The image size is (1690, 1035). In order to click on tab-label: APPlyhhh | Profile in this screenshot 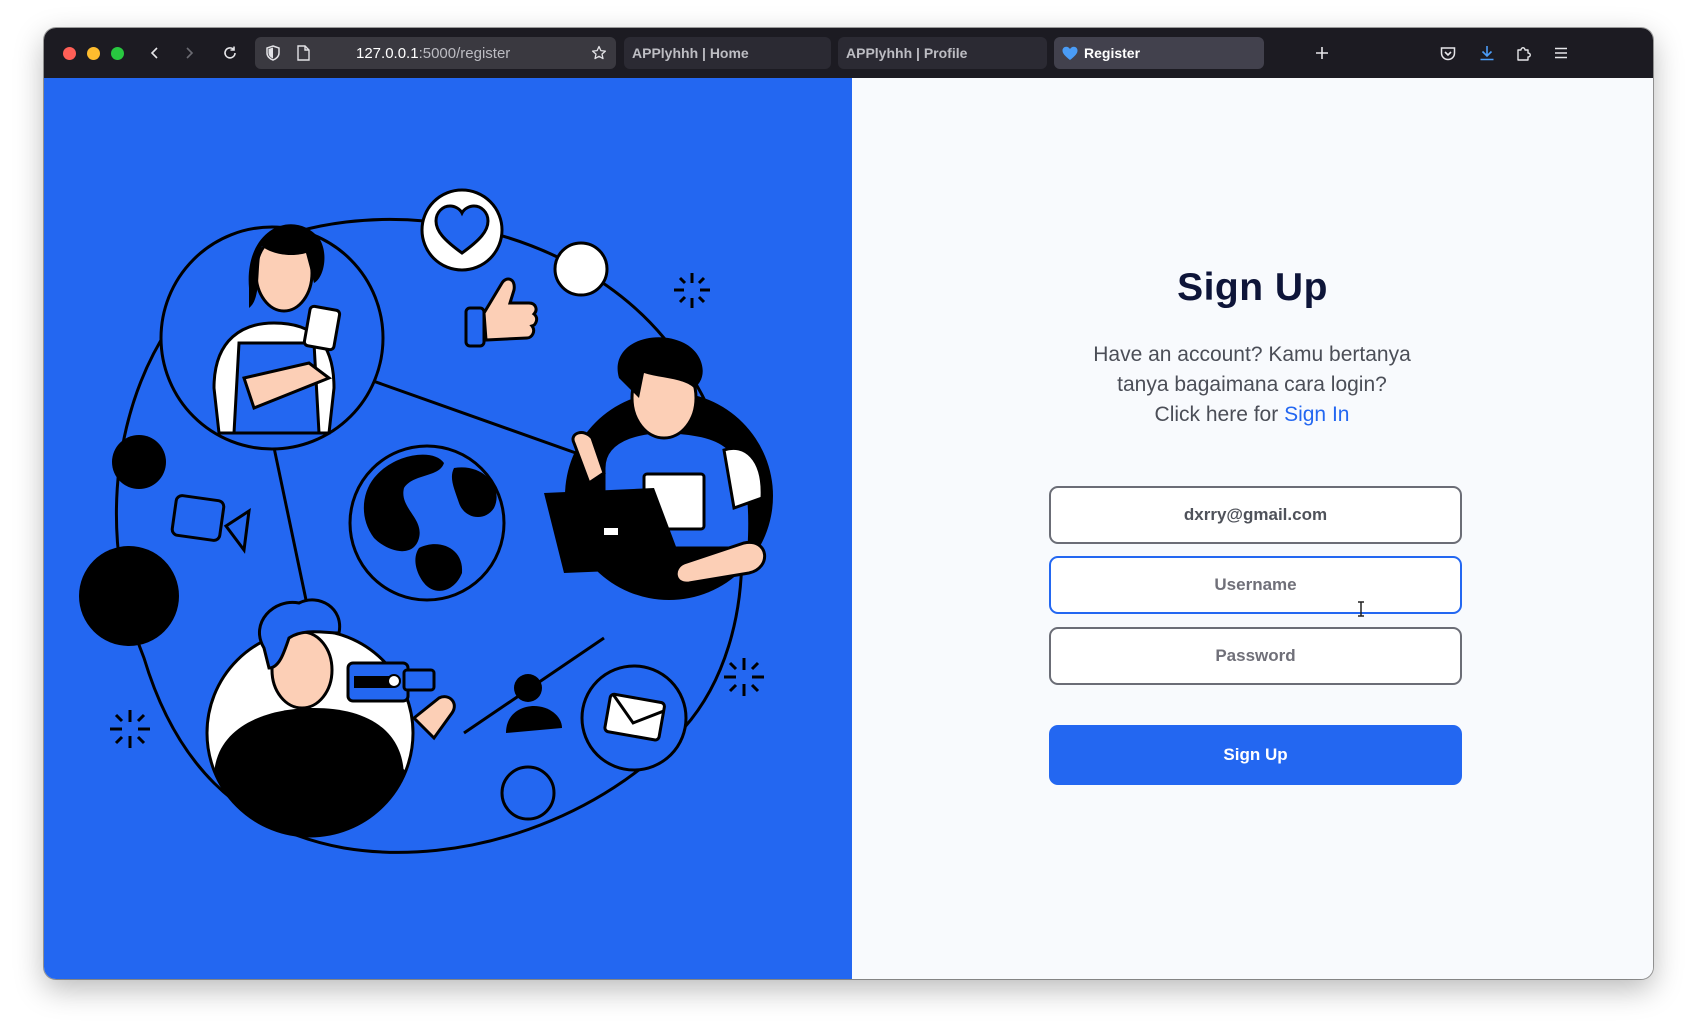, I will do `click(907, 53)`.